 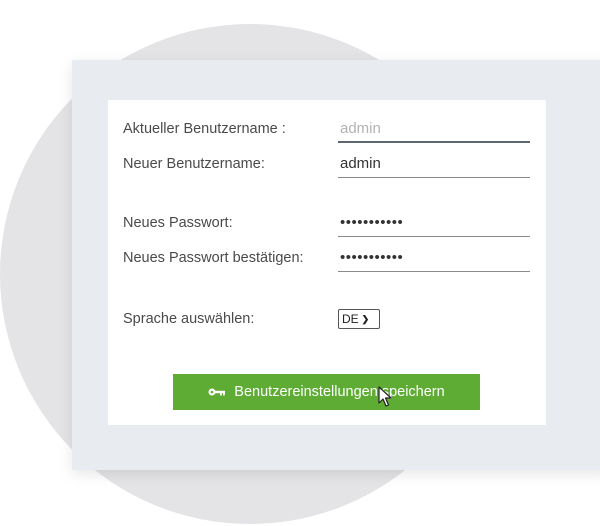 I want to click on language-selected-value: DE, so click(x=350, y=319).